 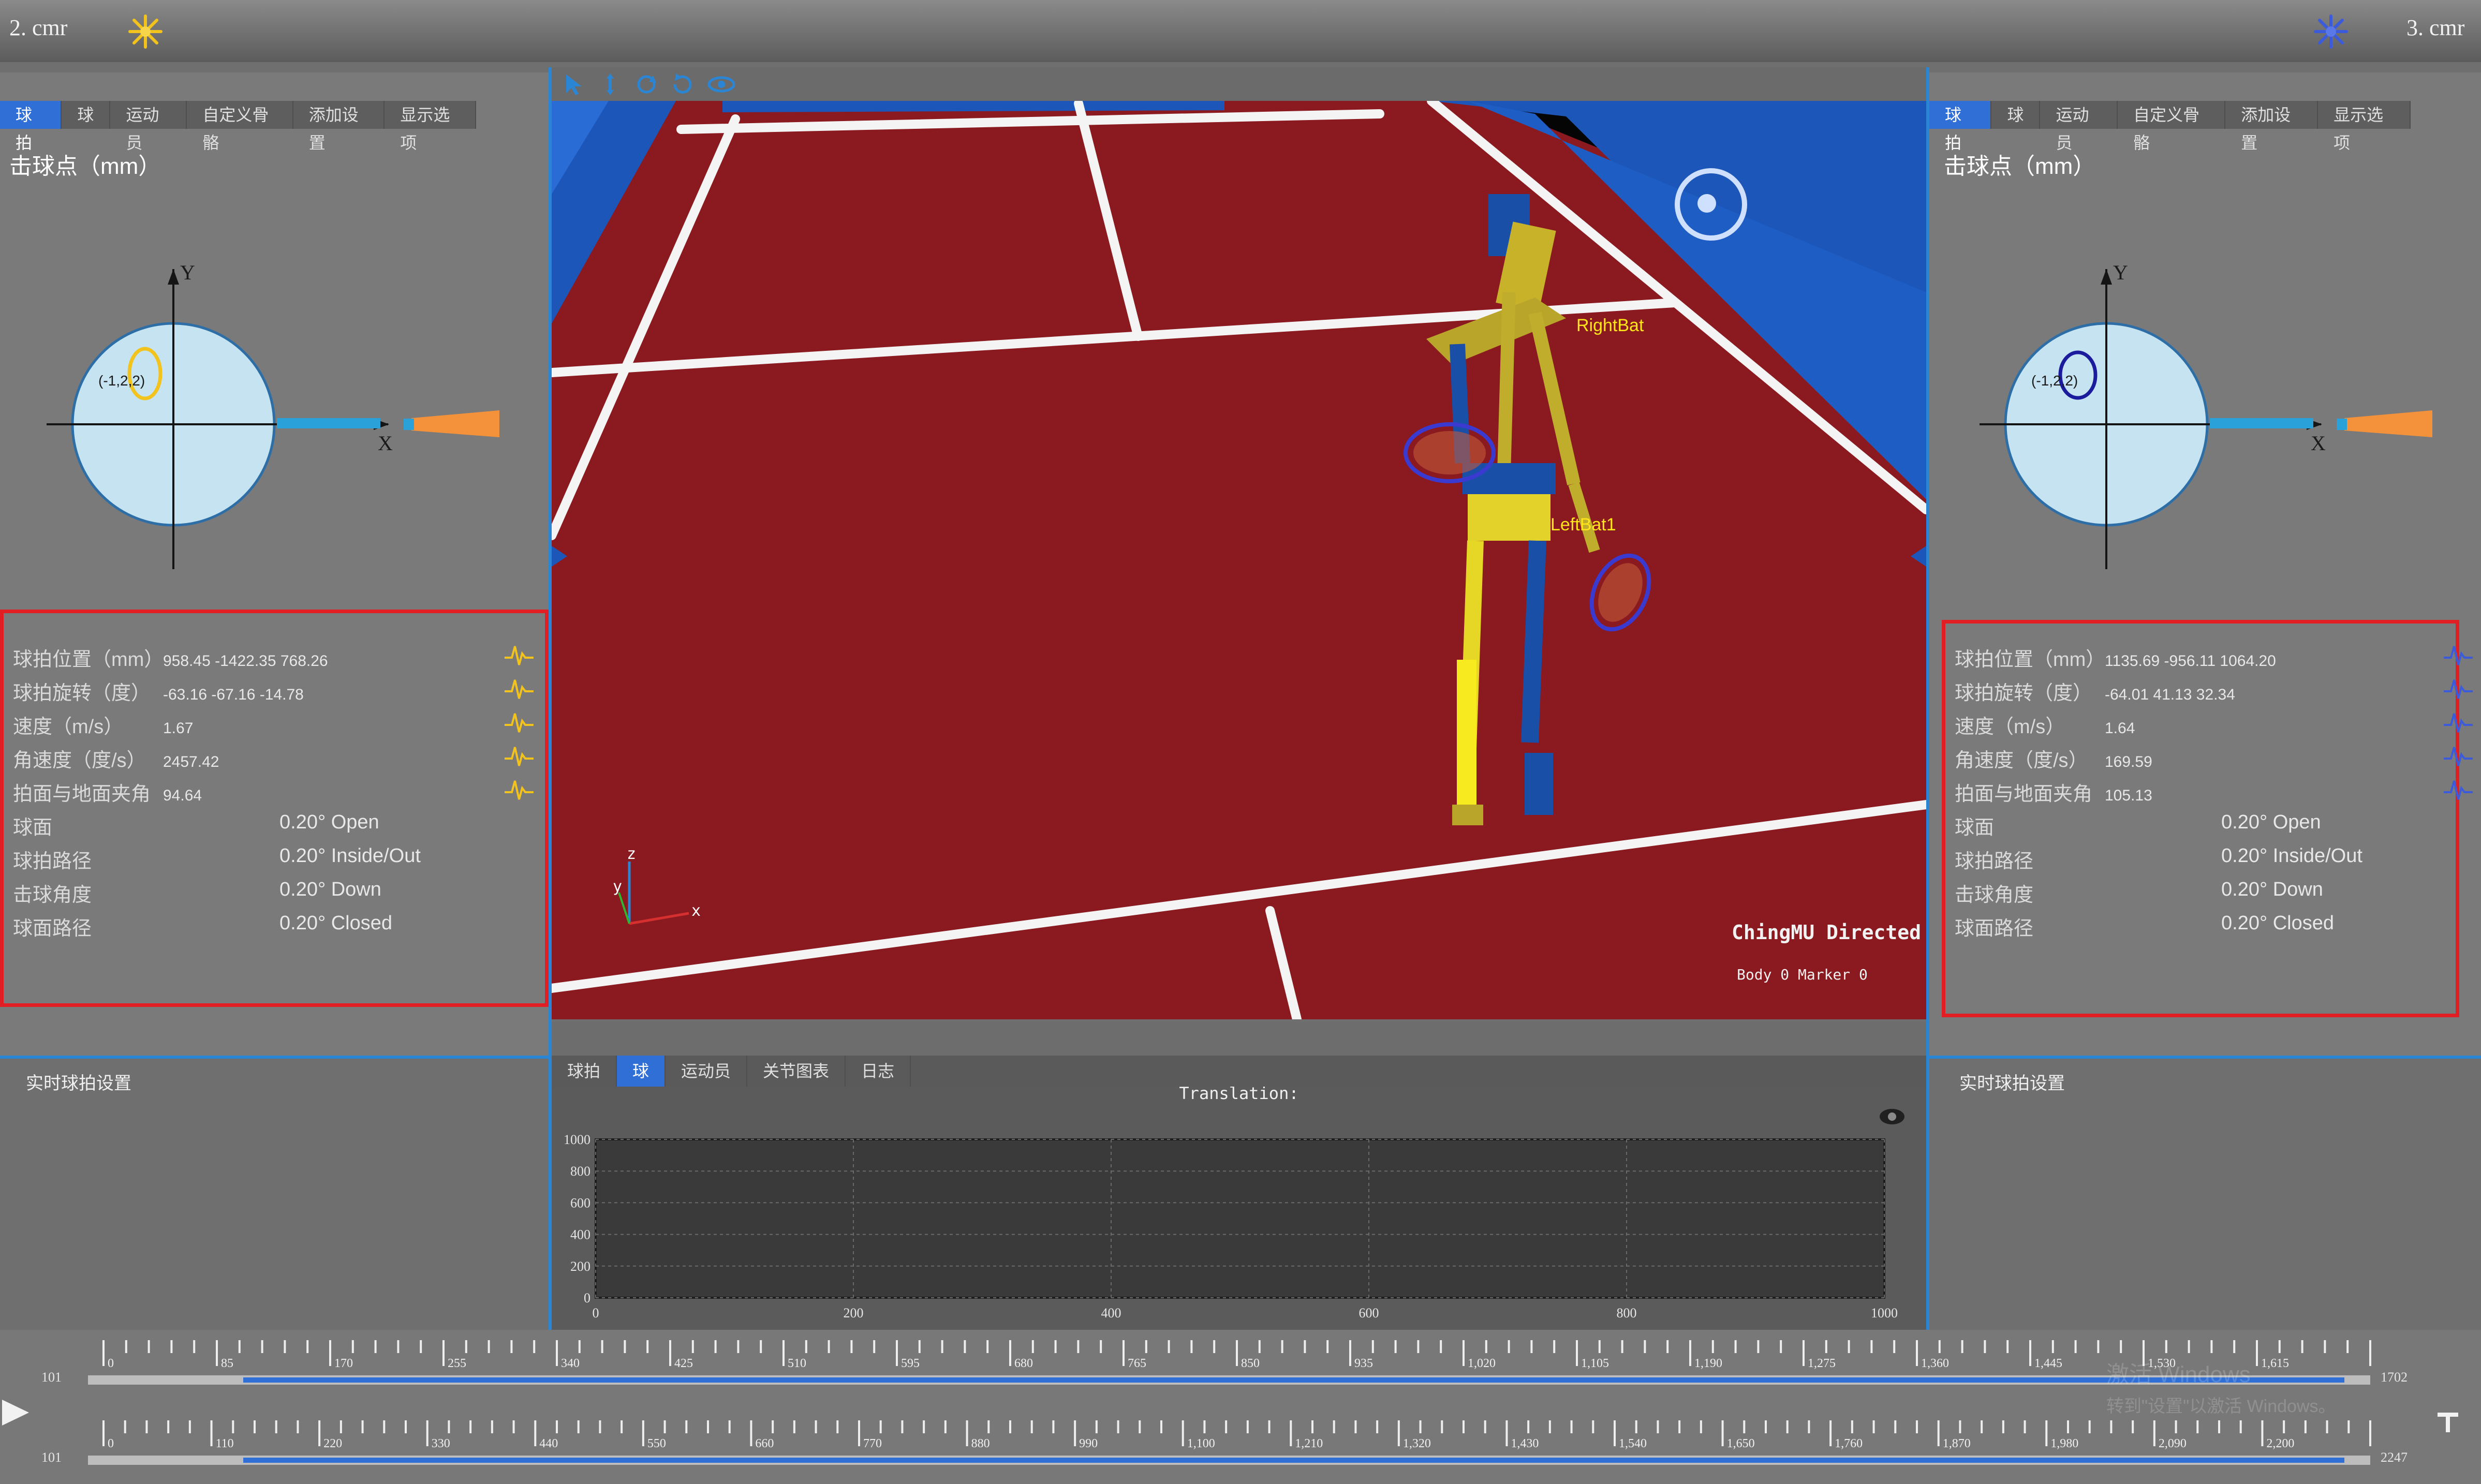 I want to click on timeline-tick-label: 880, so click(x=980, y=1443).